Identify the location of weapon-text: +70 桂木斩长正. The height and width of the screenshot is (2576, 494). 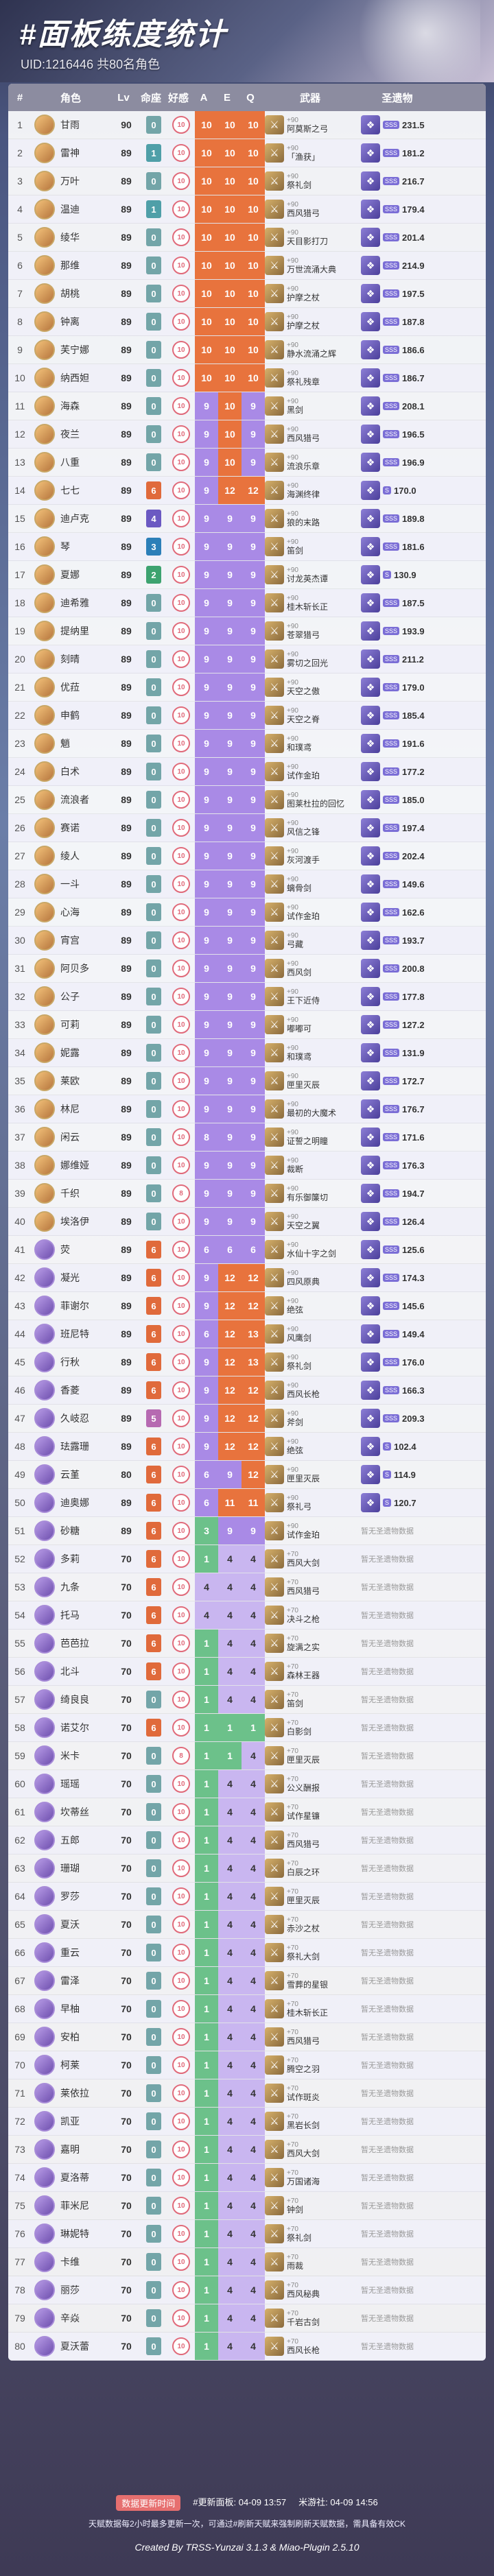
(307, 2009).